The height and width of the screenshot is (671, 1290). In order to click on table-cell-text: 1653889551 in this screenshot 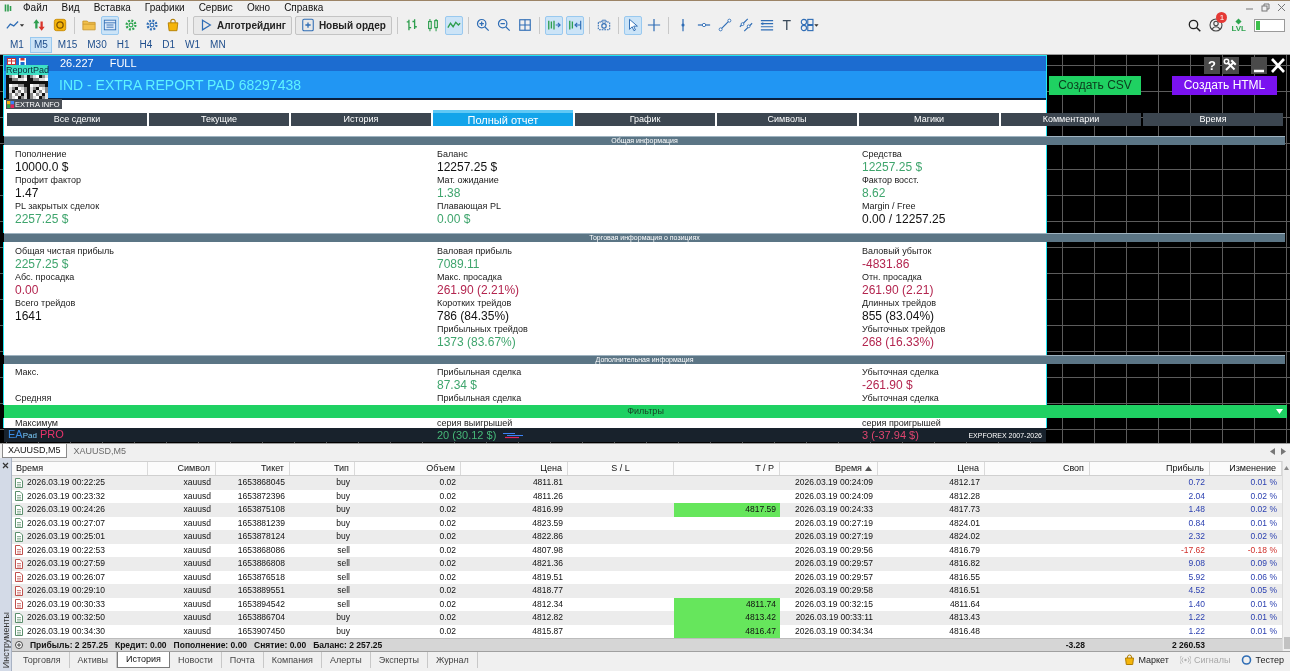, I will do `click(261, 590)`.